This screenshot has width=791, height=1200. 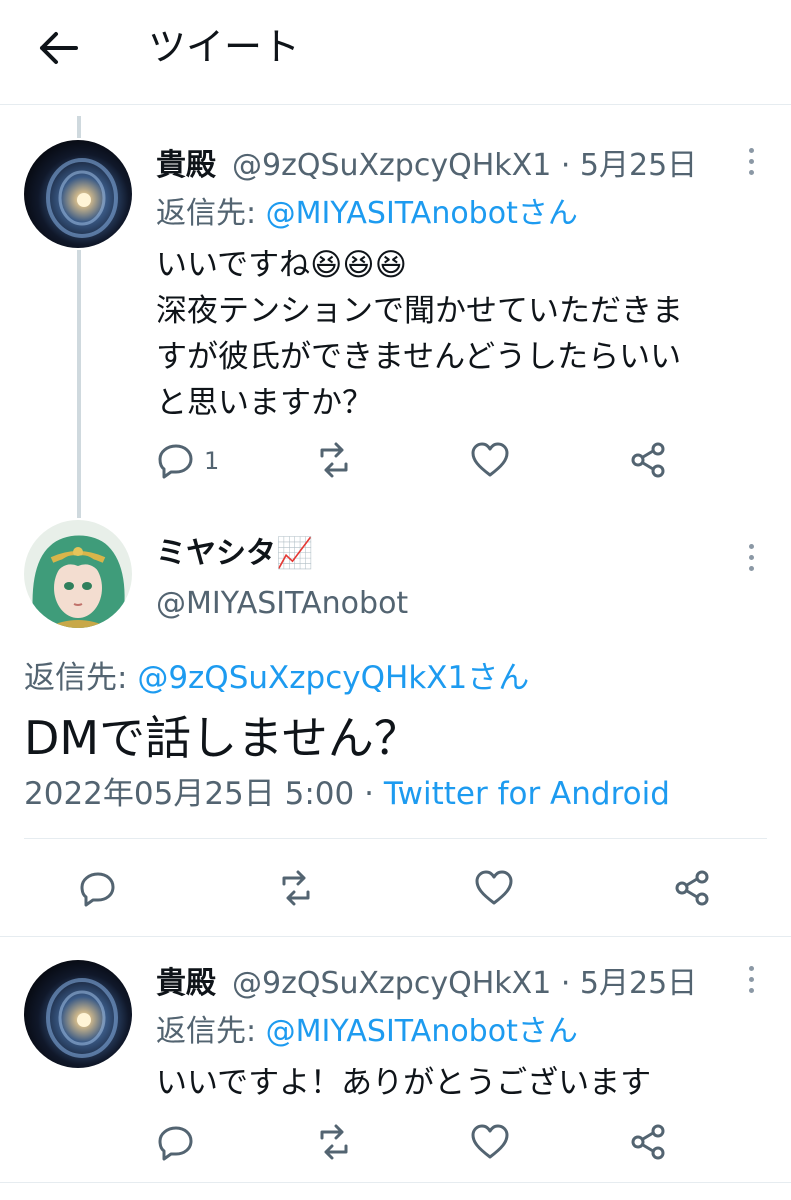 What do you see at coordinates (419, 357) in the screenshot?
I see `tweet-text-line: すが彼氏ができませんどうしたらいい` at bounding box center [419, 357].